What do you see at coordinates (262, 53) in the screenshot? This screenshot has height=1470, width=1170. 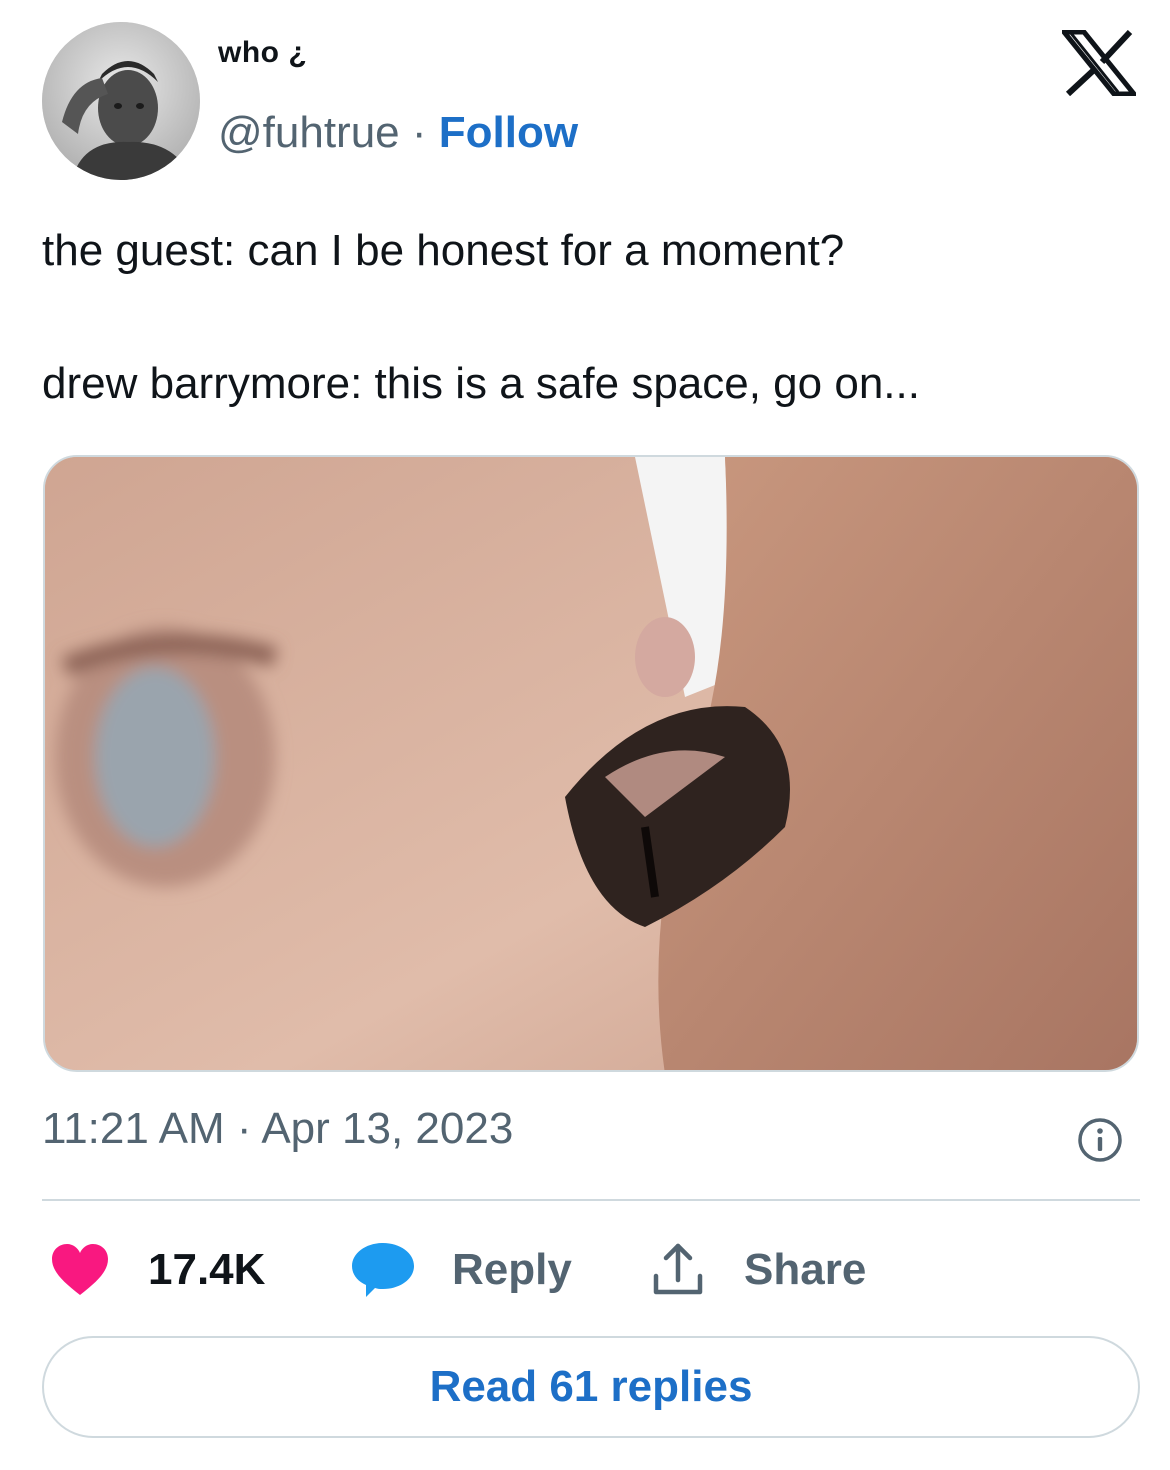 I see `display-name: who ¿` at bounding box center [262, 53].